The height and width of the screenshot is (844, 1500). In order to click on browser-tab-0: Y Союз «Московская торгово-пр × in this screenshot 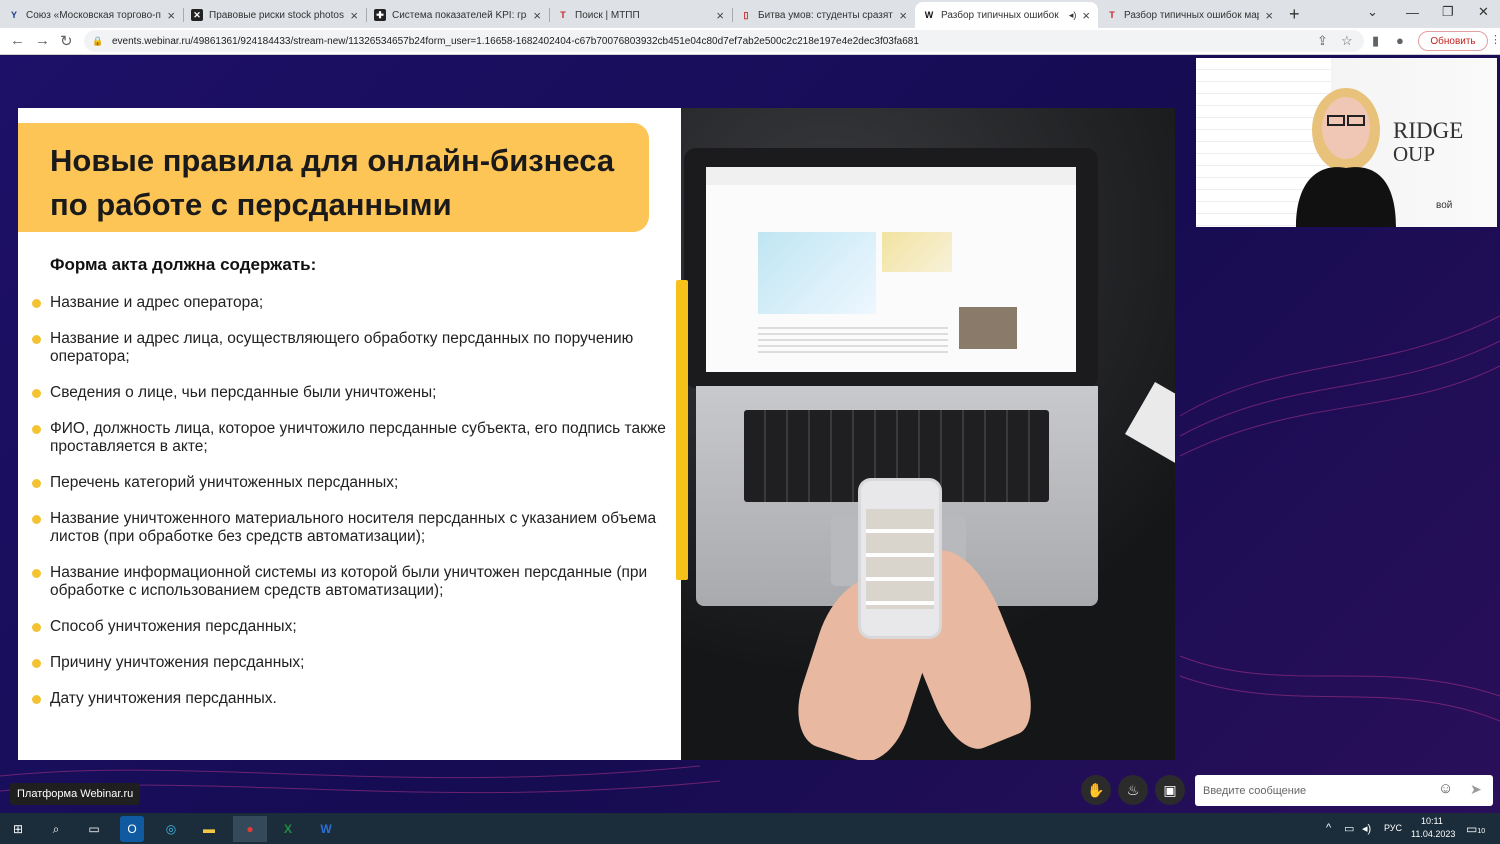, I will do `click(91, 15)`.